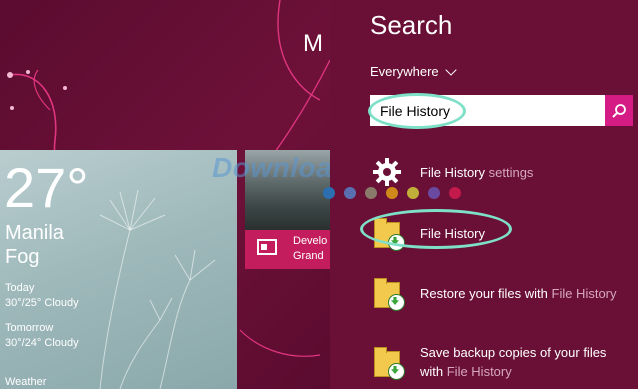 This screenshot has height=389, width=638. I want to click on search-scope-dropdown: Everywhere, so click(413, 71).